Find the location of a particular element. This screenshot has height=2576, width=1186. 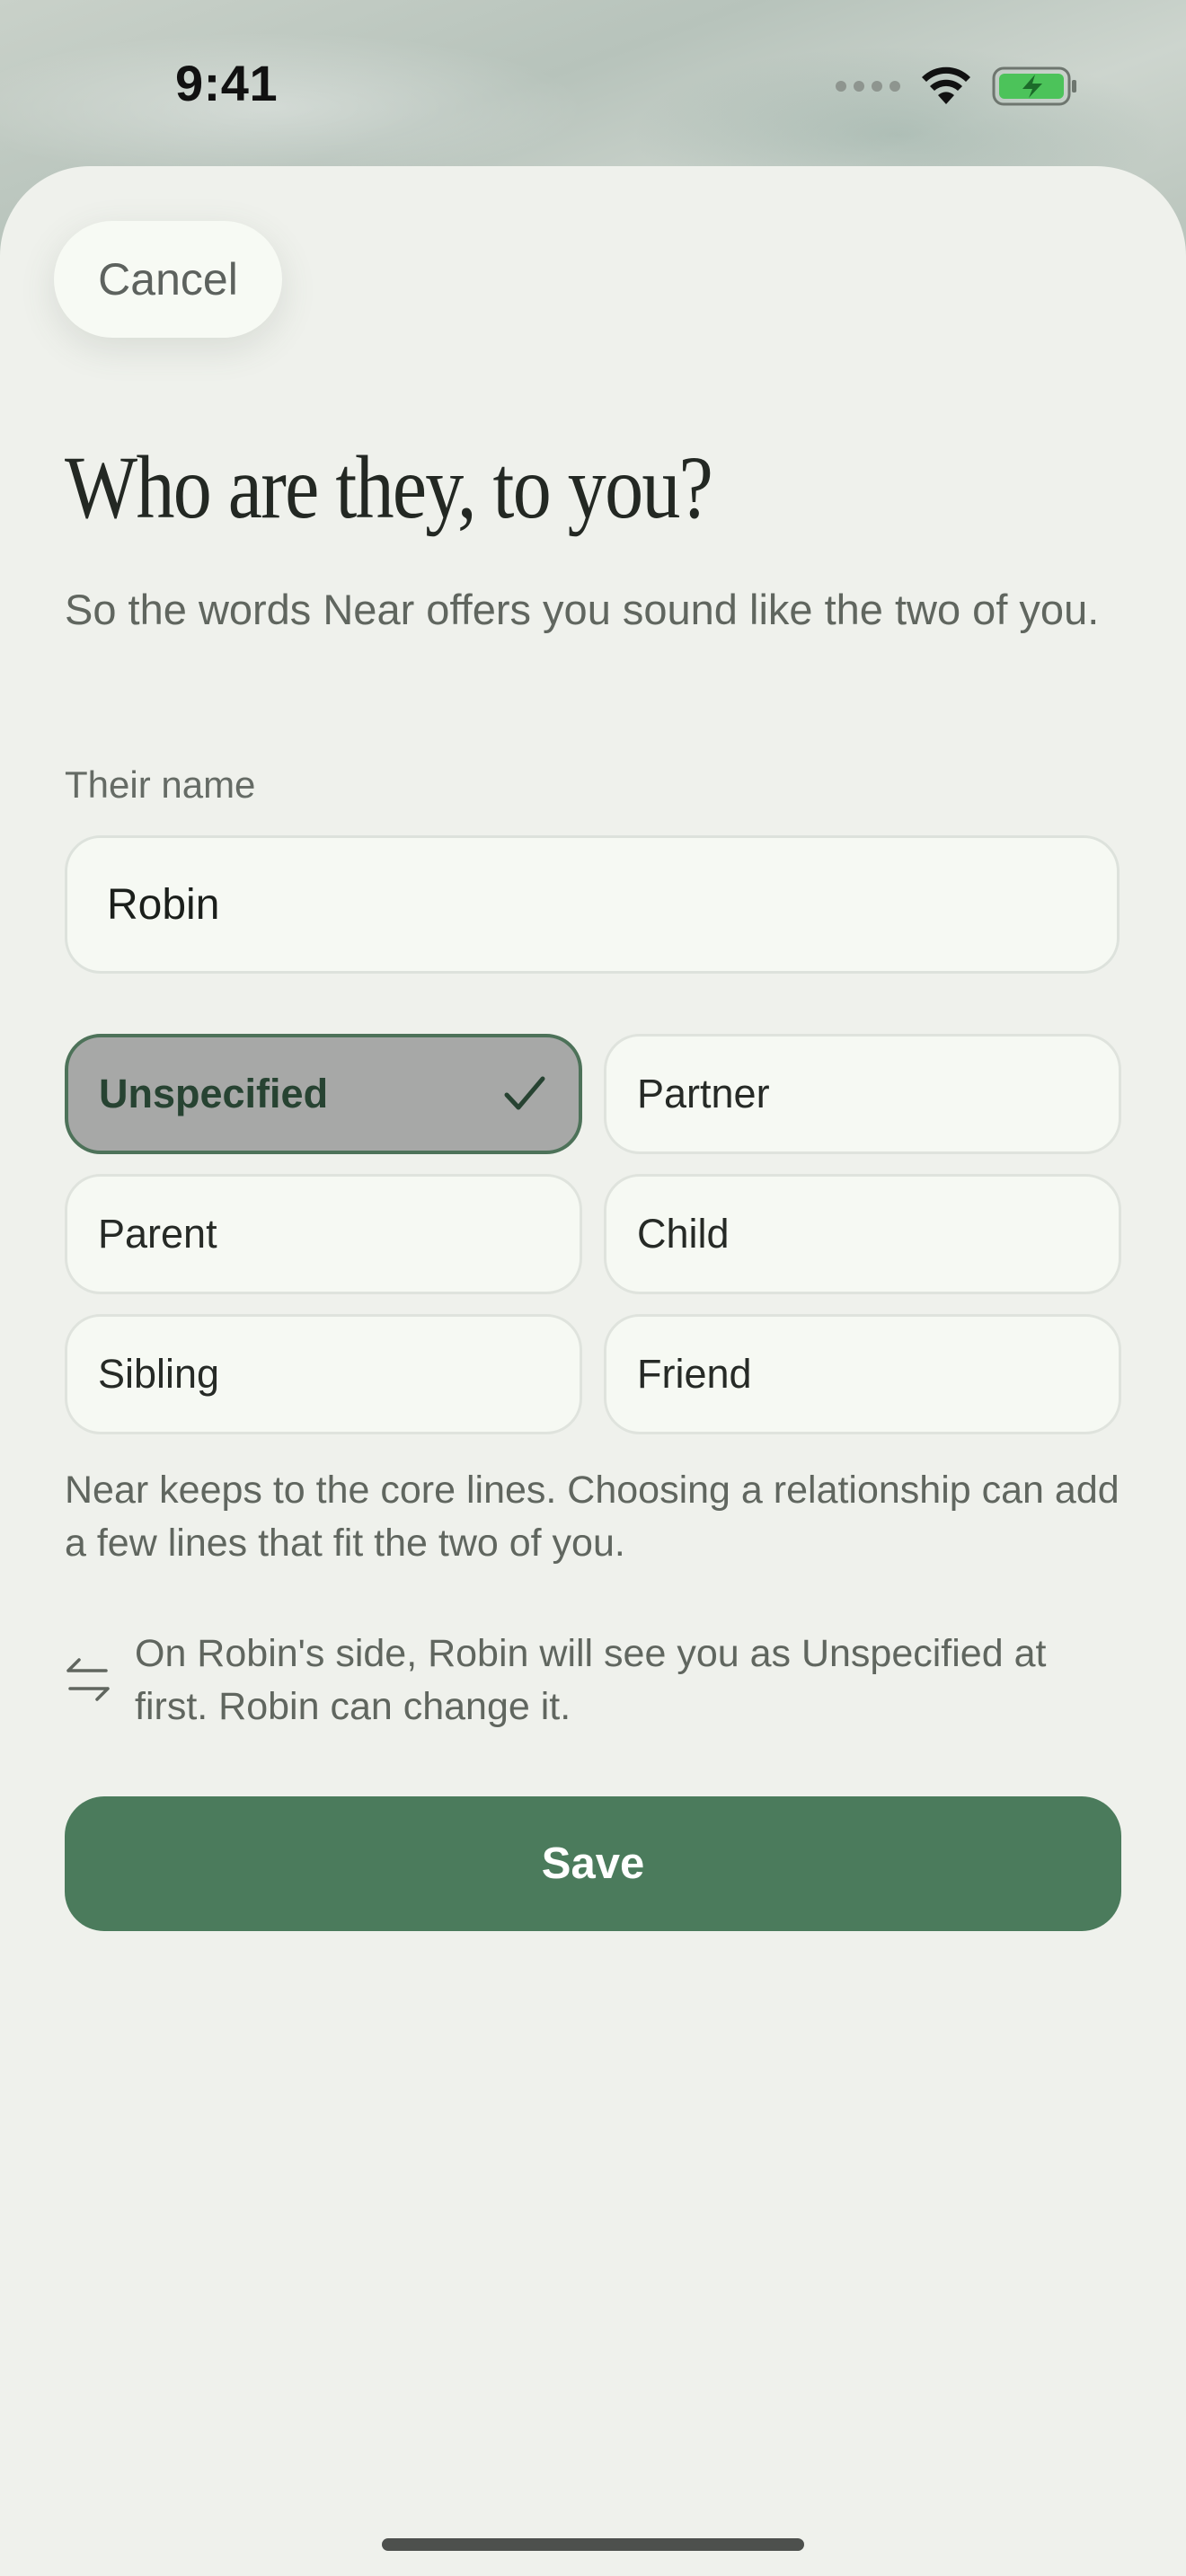

relationship-option-friend: Friend is located at coordinates (862, 1374).